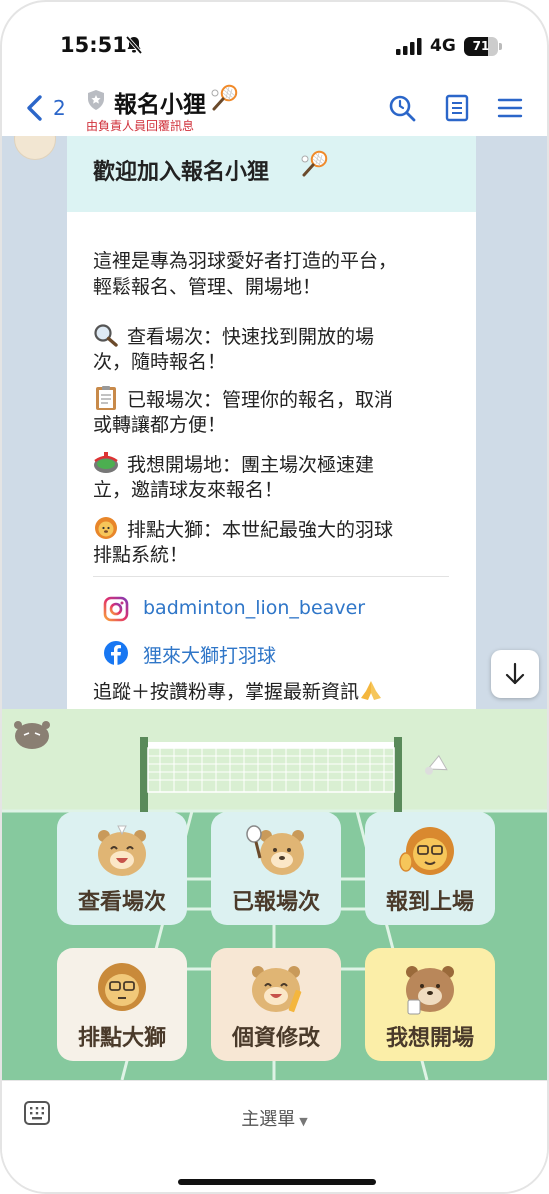 The height and width of the screenshot is (1194, 549). I want to click on feature-line: 排點大獅：本世紀最強大的羽球, so click(260, 530).